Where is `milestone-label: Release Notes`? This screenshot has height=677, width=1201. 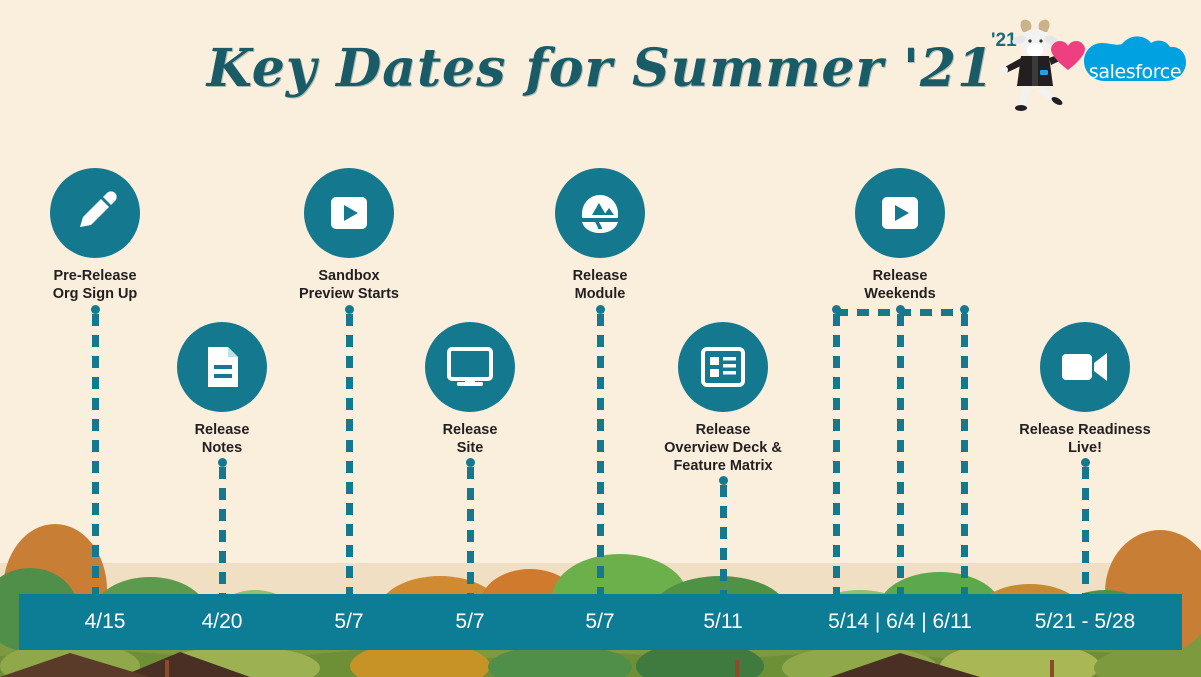 milestone-label: Release Notes is located at coordinates (222, 439).